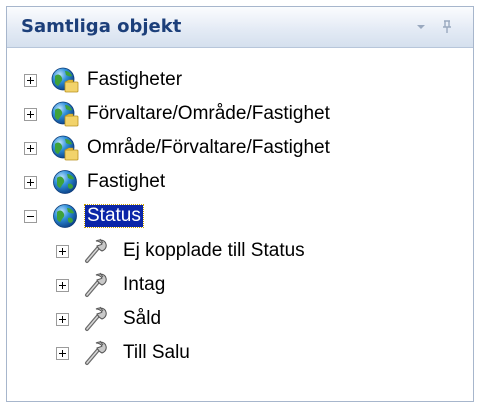  Describe the element at coordinates (447, 27) in the screenshot. I see `pin-icon` at that location.